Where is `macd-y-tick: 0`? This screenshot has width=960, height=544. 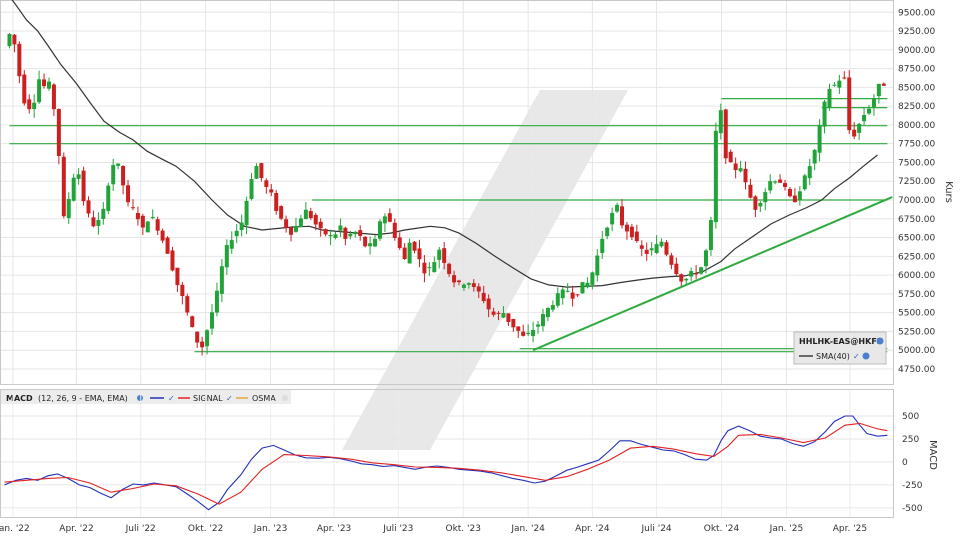
macd-y-tick: 0 is located at coordinates (905, 463).